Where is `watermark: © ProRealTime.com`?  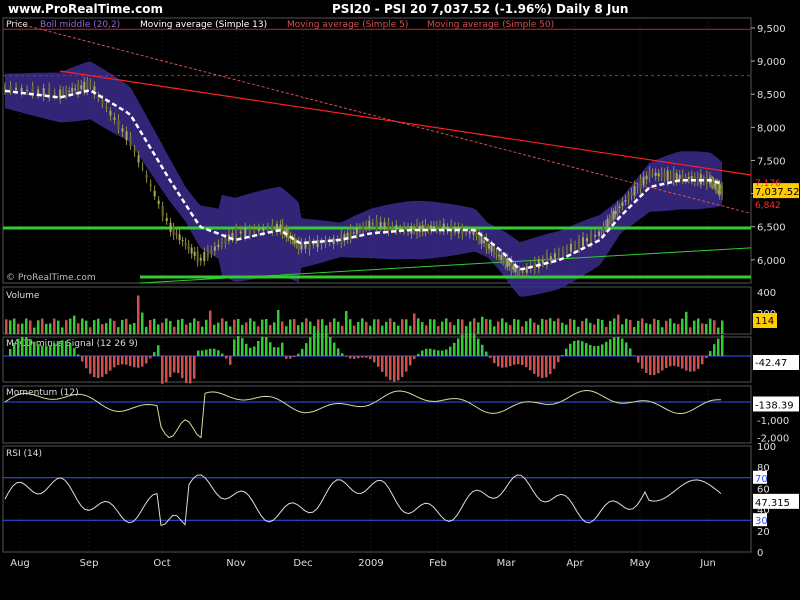
watermark: © ProRealTime.com is located at coordinates (51, 278).